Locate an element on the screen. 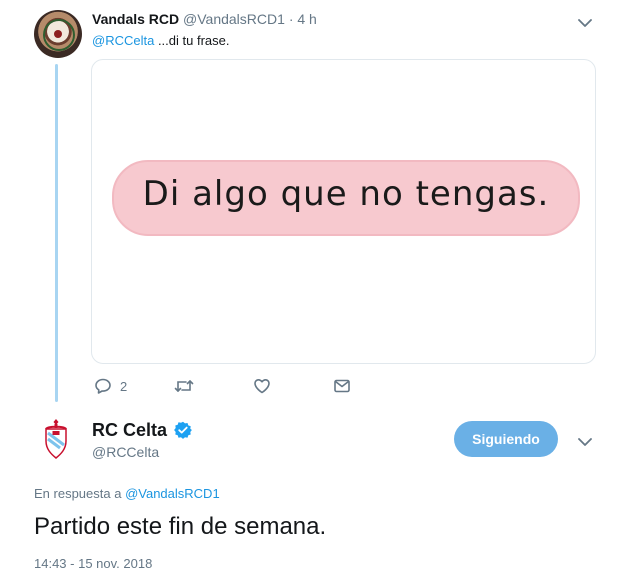 This screenshot has width=631, height=579. mention-link: @RCCelta is located at coordinates (123, 40).